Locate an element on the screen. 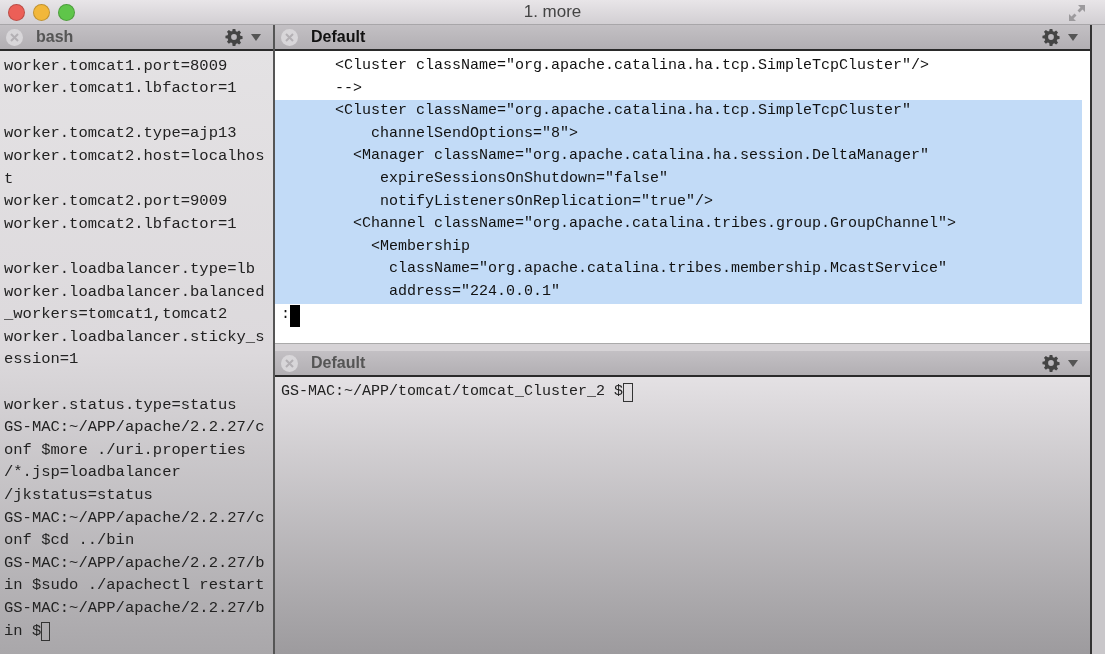 This screenshot has width=1105, height=654. terminal-line: worker.loadbalancer.type=lb is located at coordinates (130, 269).